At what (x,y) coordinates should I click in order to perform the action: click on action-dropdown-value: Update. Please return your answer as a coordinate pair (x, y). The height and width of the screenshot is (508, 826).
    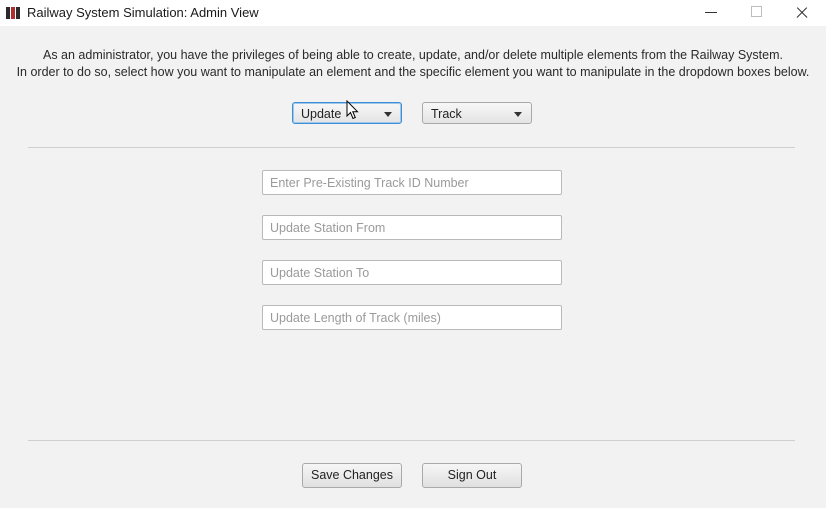
    Looking at the image, I should click on (321, 114).